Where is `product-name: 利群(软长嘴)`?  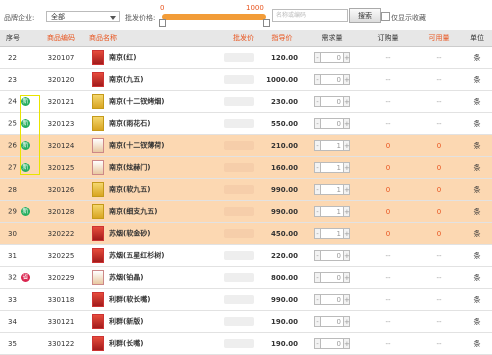 product-name: 利群(软长嘴) is located at coordinates (129, 300).